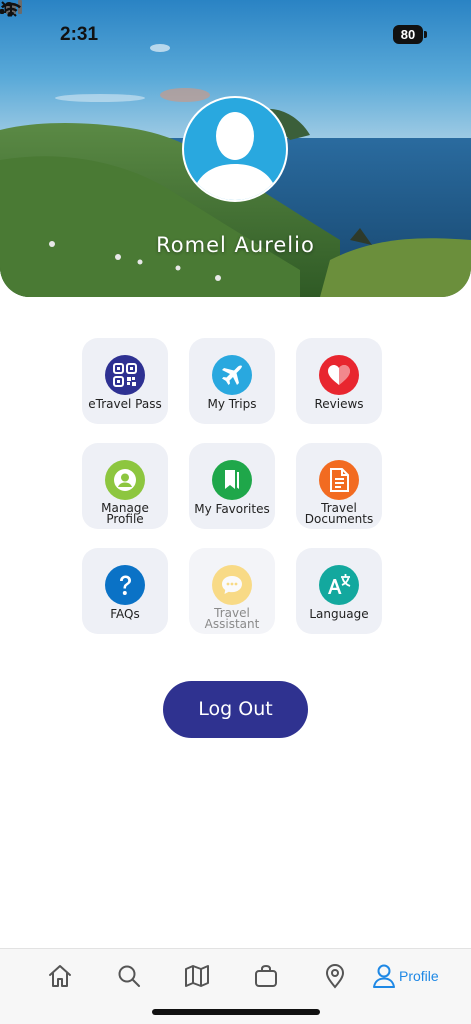 Image resolution: width=471 pixels, height=1024 pixels. I want to click on nav-home, so click(60, 978).